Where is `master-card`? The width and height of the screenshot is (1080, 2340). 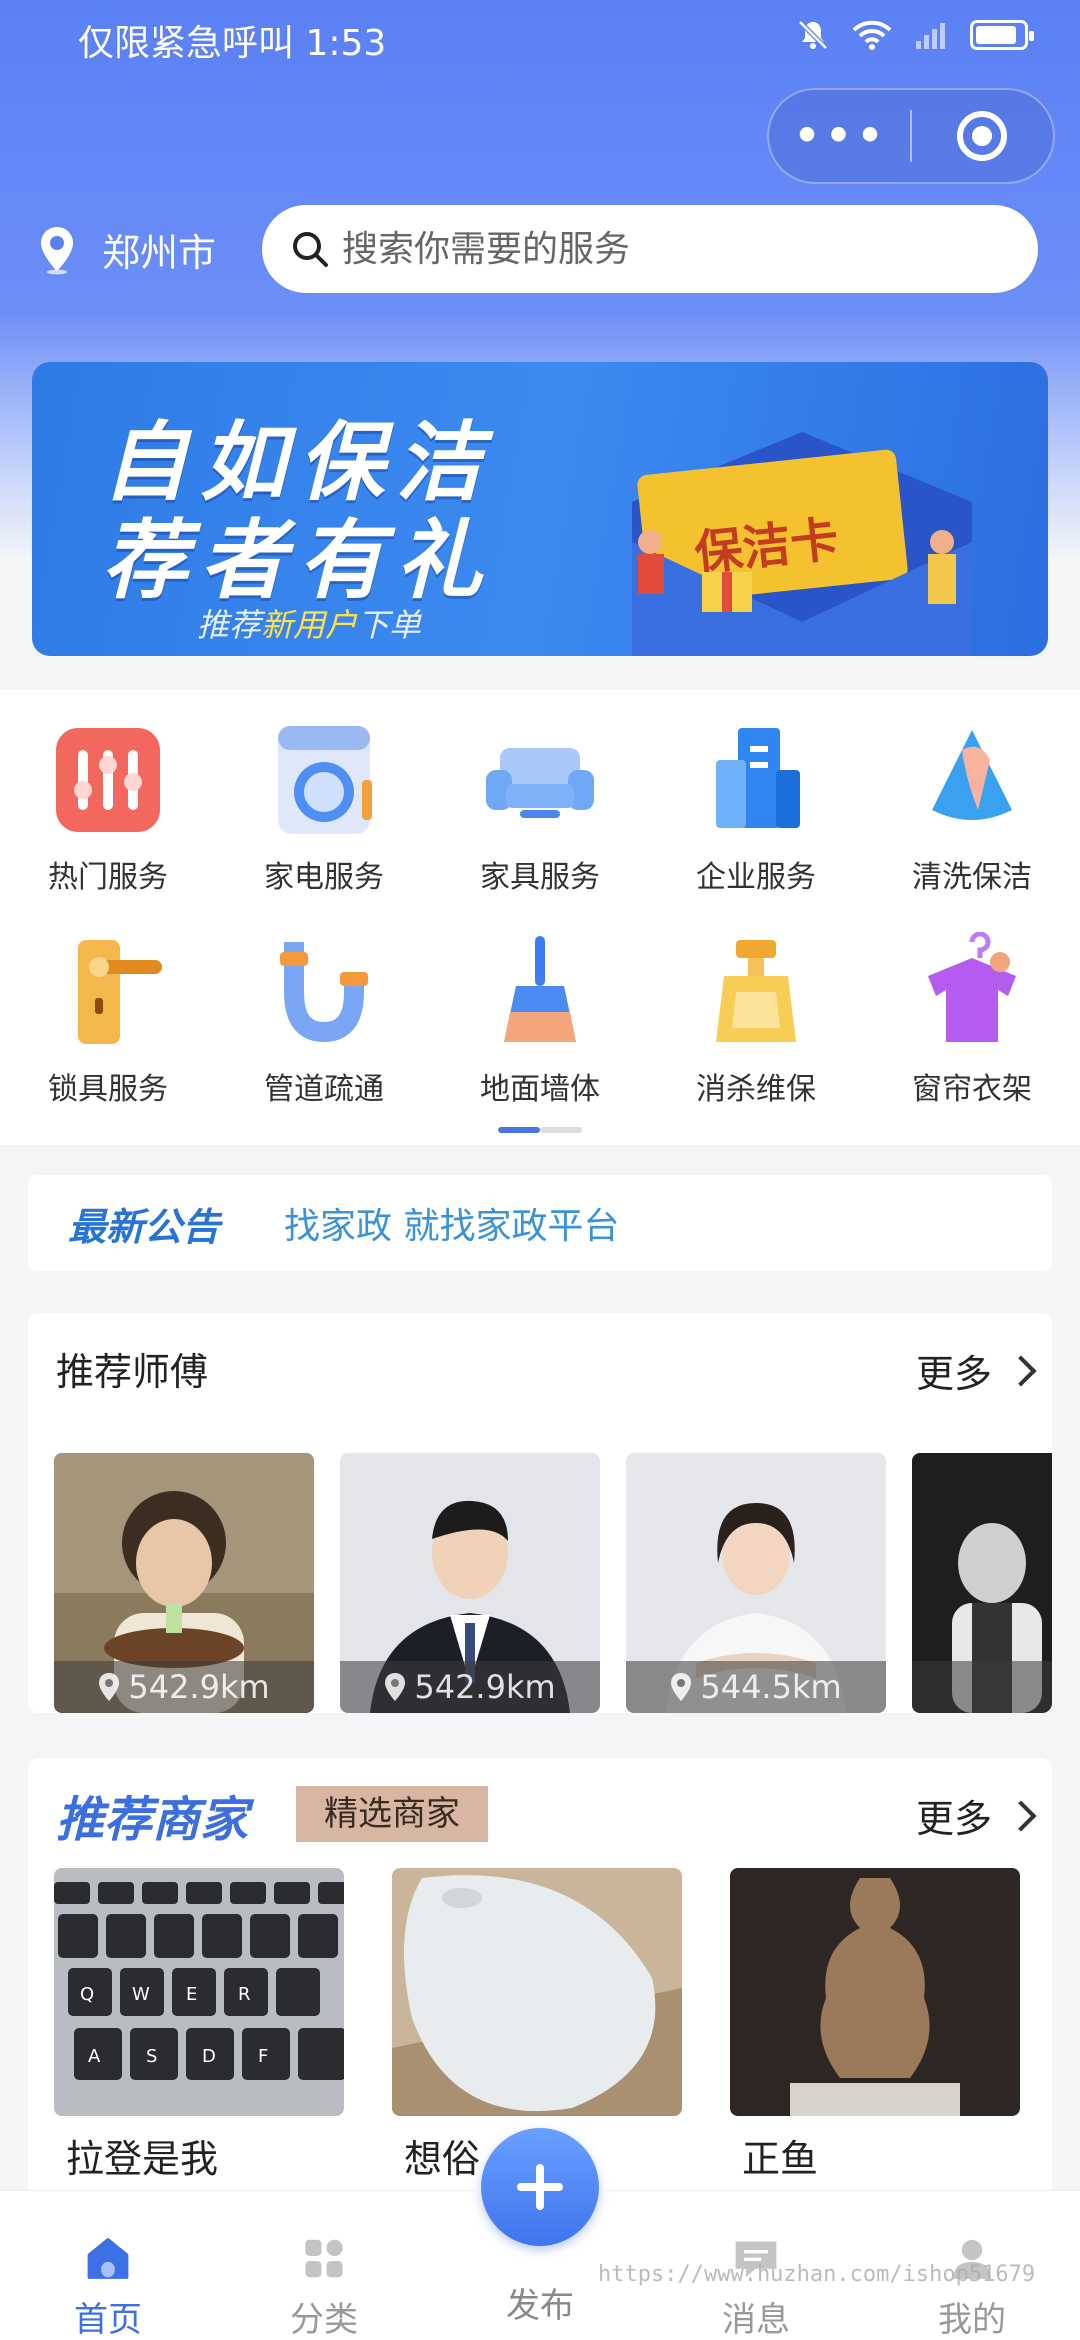 master-card is located at coordinates (982, 1583).